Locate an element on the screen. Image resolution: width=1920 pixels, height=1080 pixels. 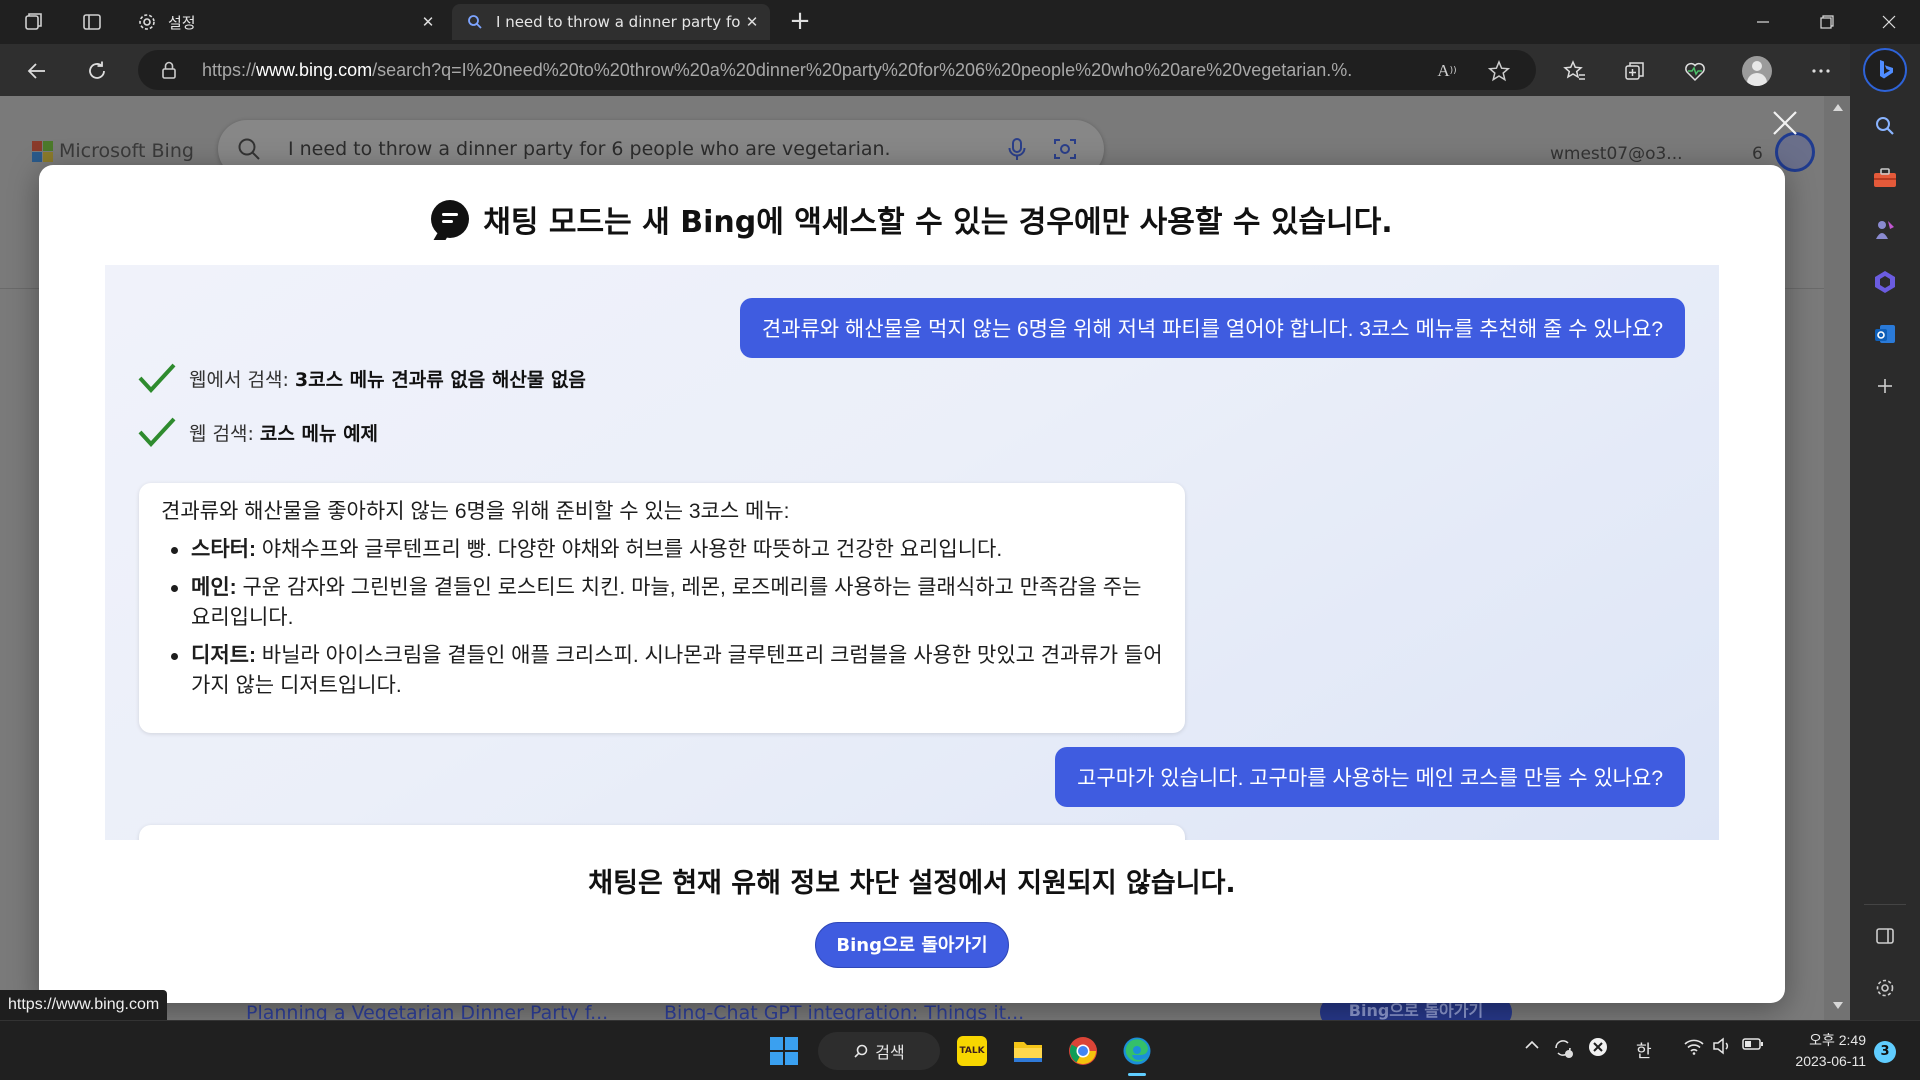
close-modal-icon is located at coordinates (1785, 123).